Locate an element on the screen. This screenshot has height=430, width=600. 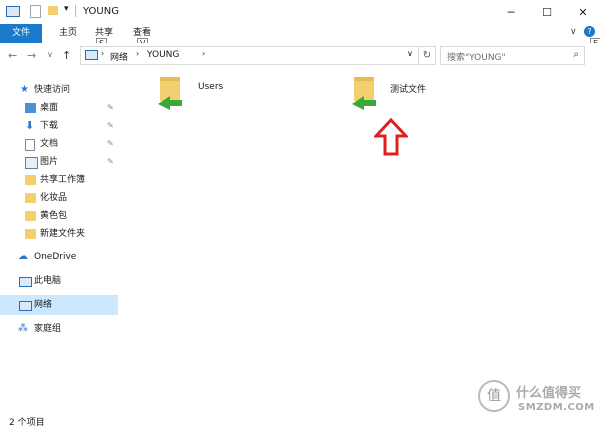
title-bar: ▾ YOUNG ─ ☐ ✕ is located at coordinates (300, 12).